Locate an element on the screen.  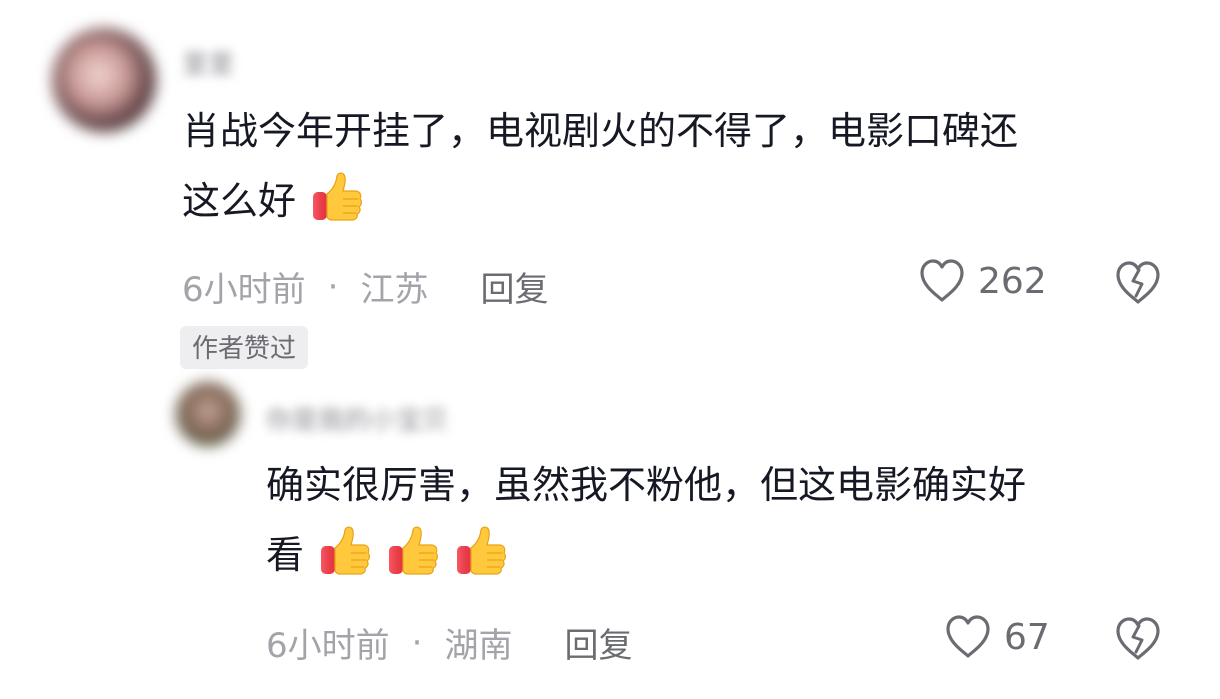
comment-location: 江苏 is located at coordinates (394, 290).